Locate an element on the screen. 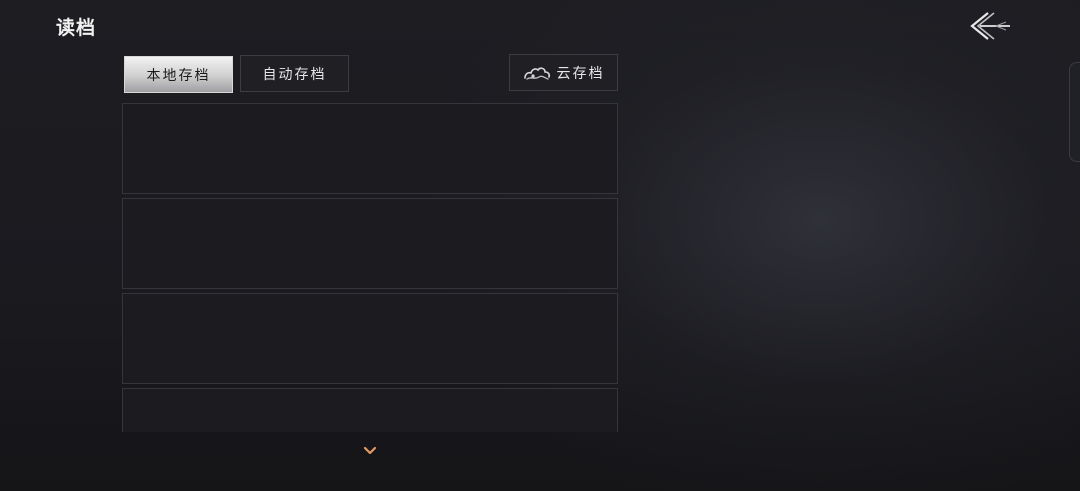 The height and width of the screenshot is (491, 1080). back-button is located at coordinates (989, 26).